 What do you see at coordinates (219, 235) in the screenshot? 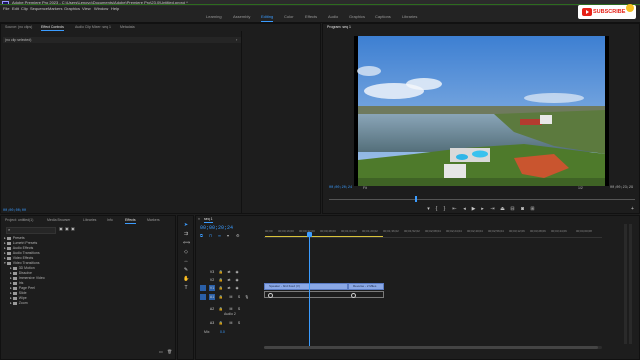
I see `linked-selection-icon: ∞` at bounding box center [219, 235].